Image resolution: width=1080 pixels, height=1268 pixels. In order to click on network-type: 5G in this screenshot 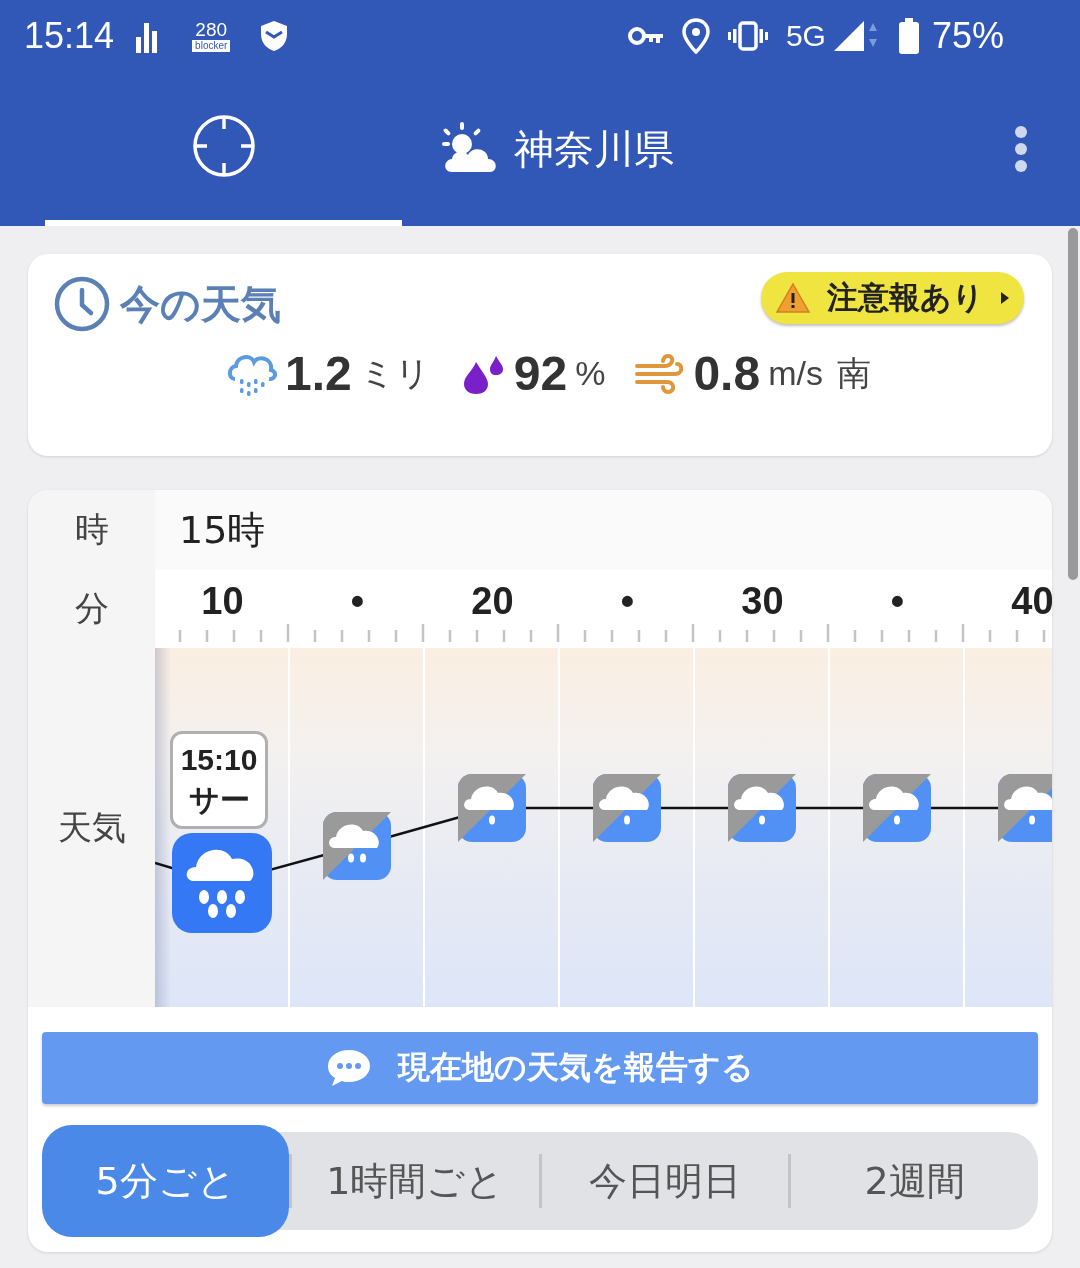, I will do `click(805, 36)`.